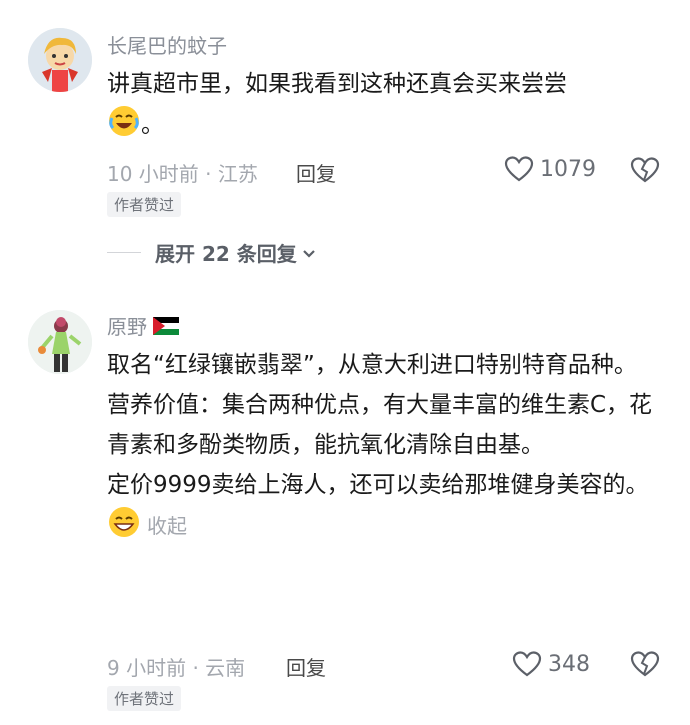 The image size is (690, 725). I want to click on comment-line-1: 取名“红绿镶嵌翡翠”，从意大利进口特别特育品种。, so click(372, 365).